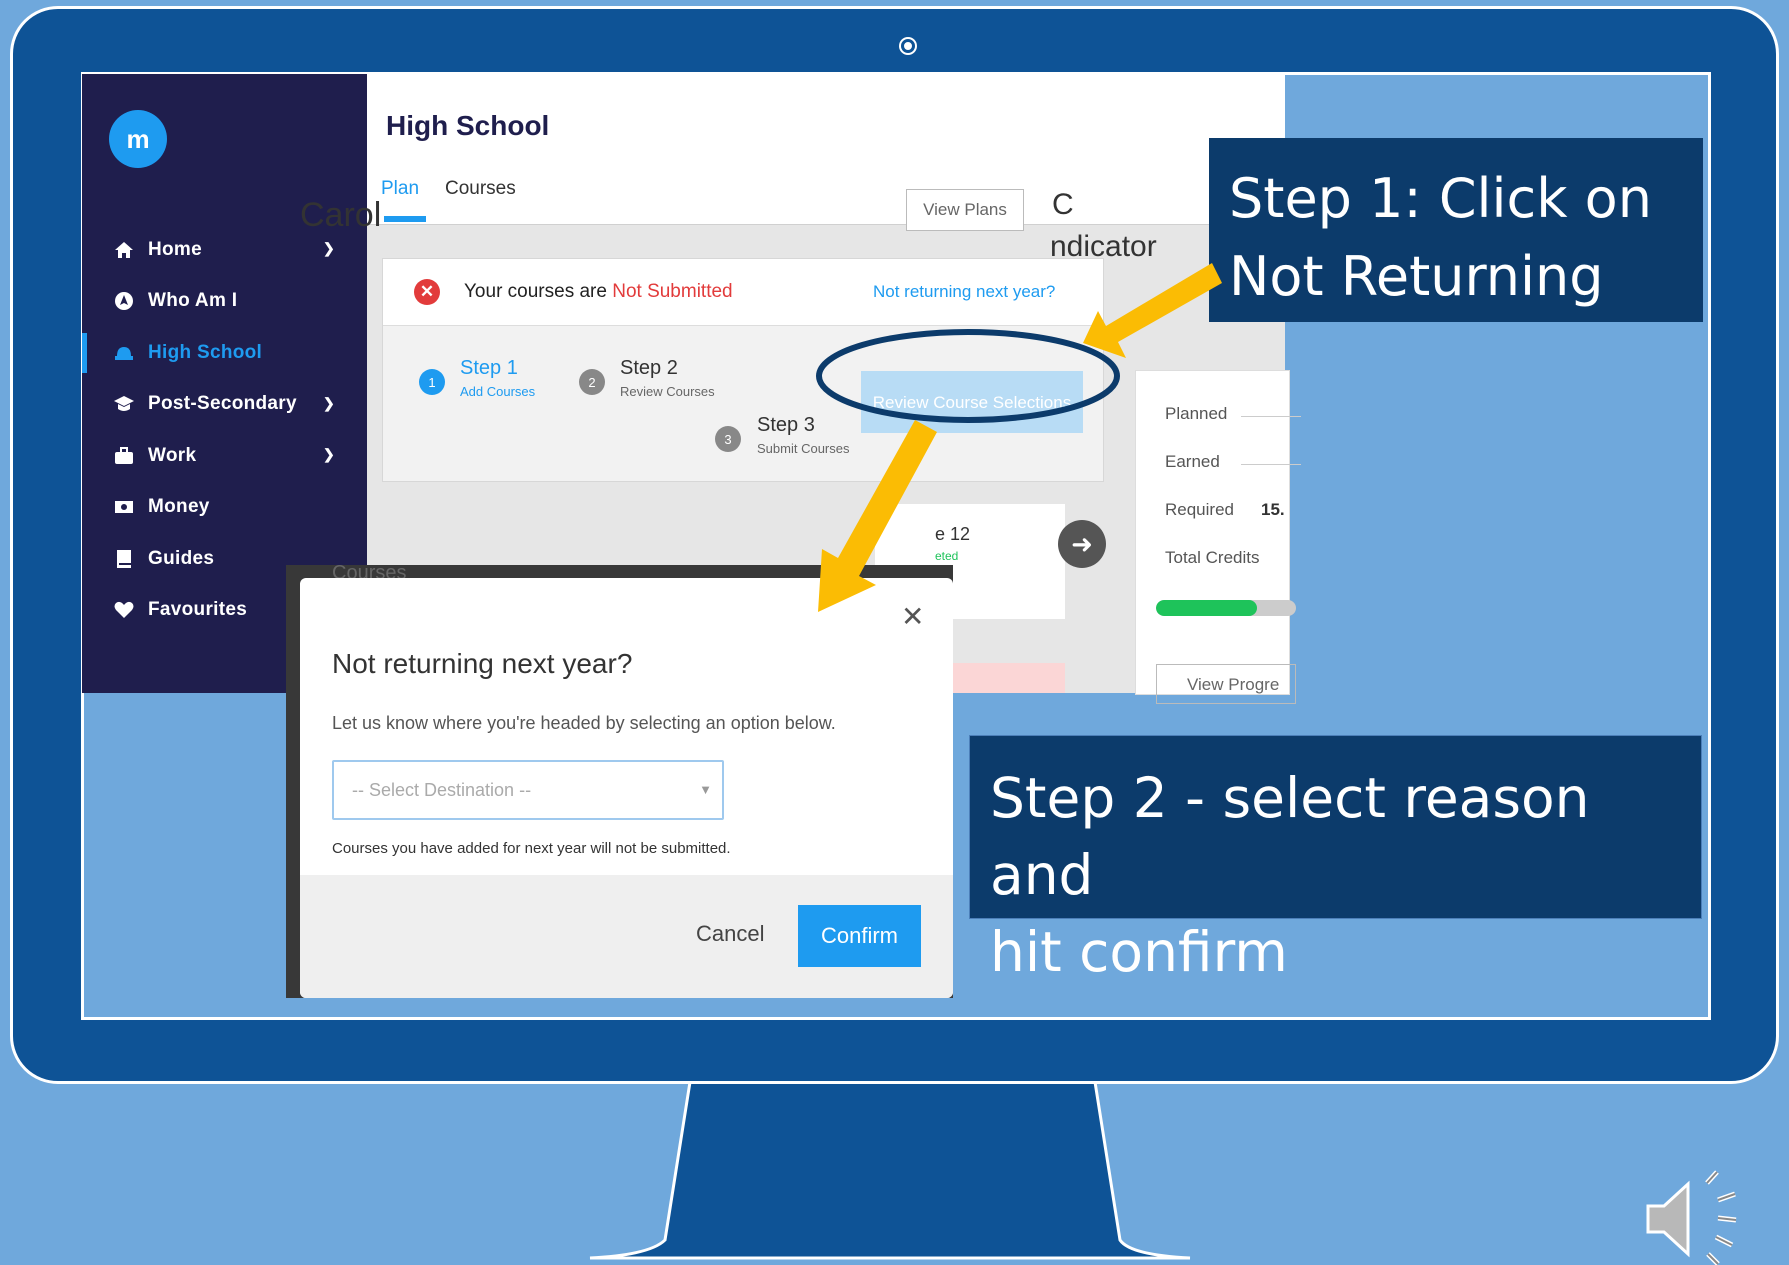 Image resolution: width=1789 pixels, height=1265 pixels. What do you see at coordinates (1192, 461) in the screenshot?
I see `earned-label: Earned` at bounding box center [1192, 461].